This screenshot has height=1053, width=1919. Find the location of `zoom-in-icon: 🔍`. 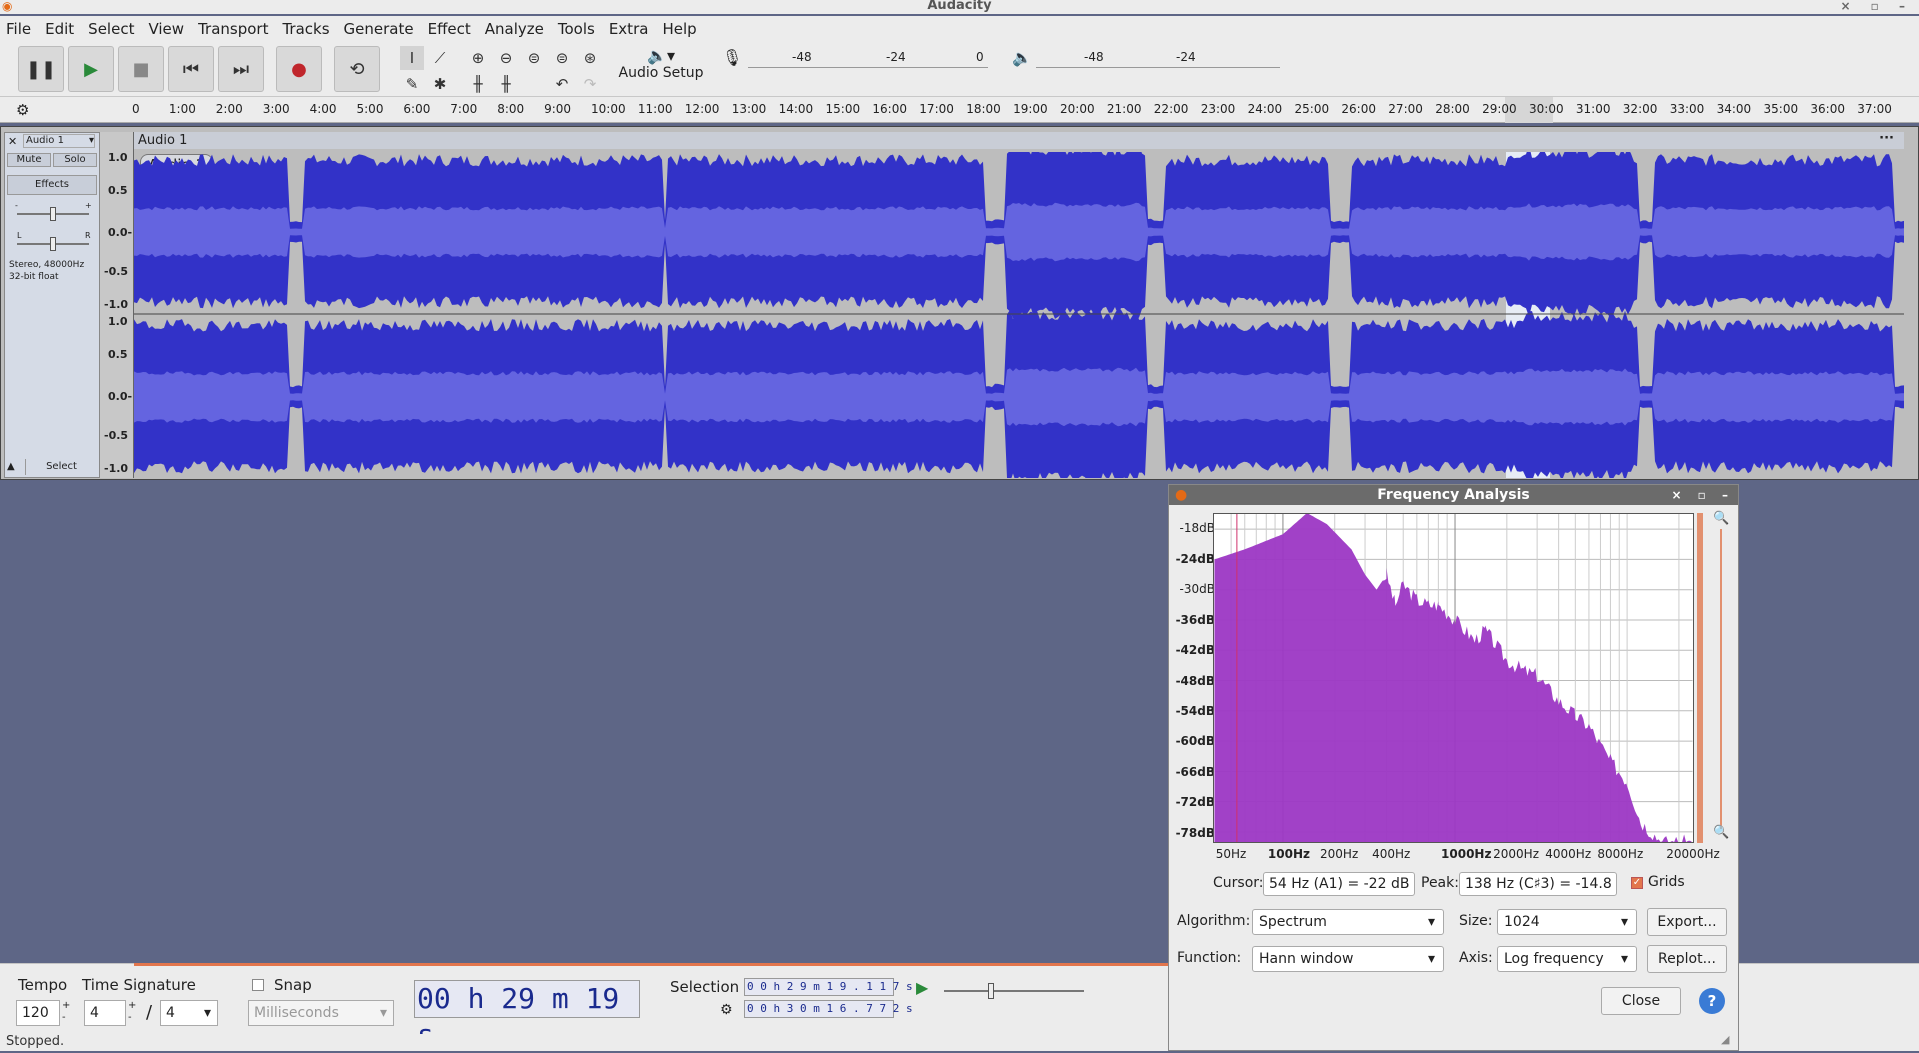

zoom-in-icon: 🔍 is located at coordinates (1721, 518).